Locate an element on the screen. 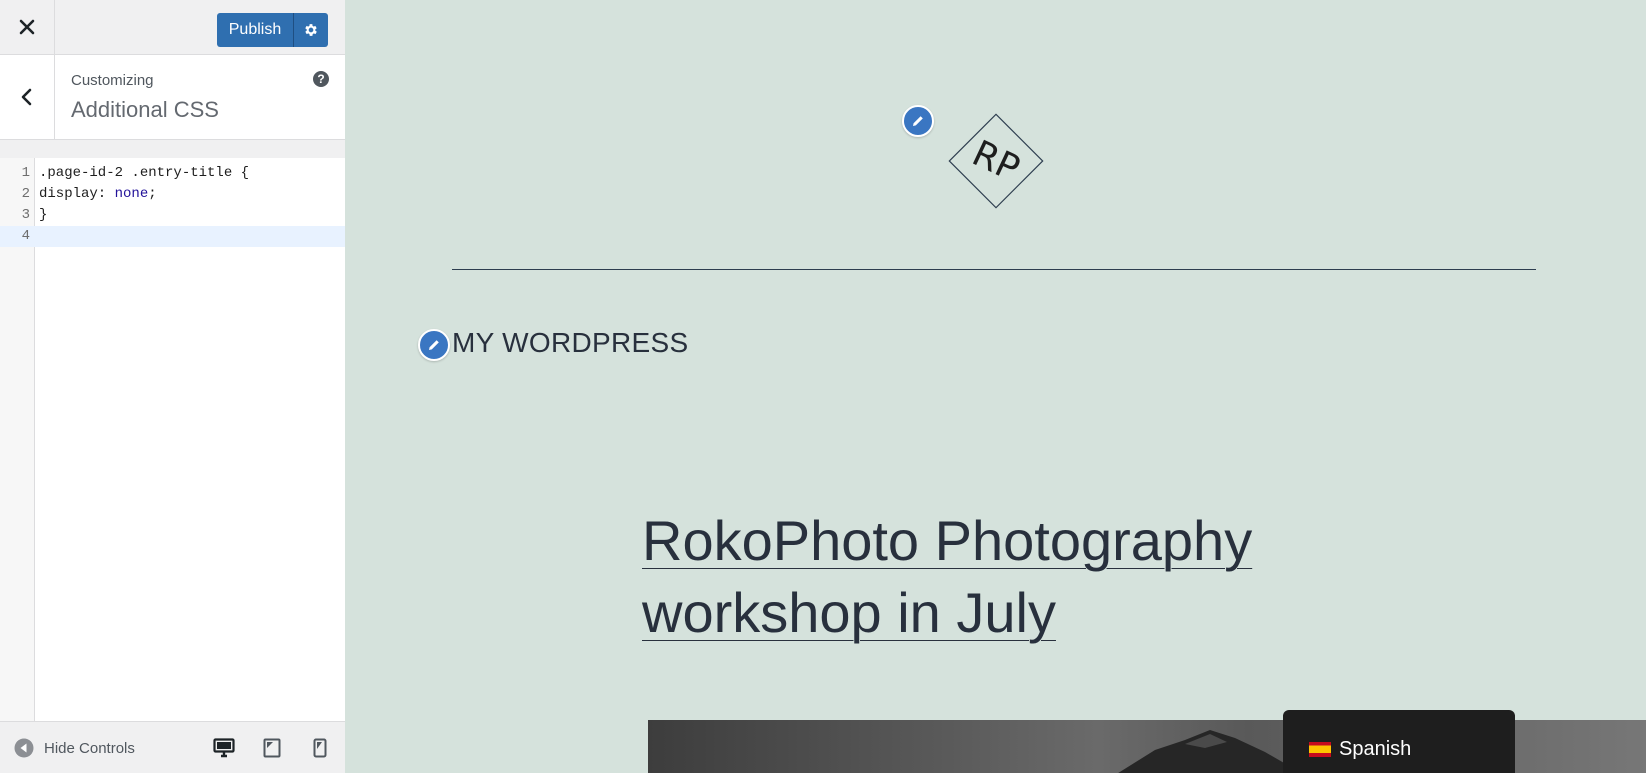 This screenshot has height=773, width=1646. section-divider is located at coordinates (172, 149).